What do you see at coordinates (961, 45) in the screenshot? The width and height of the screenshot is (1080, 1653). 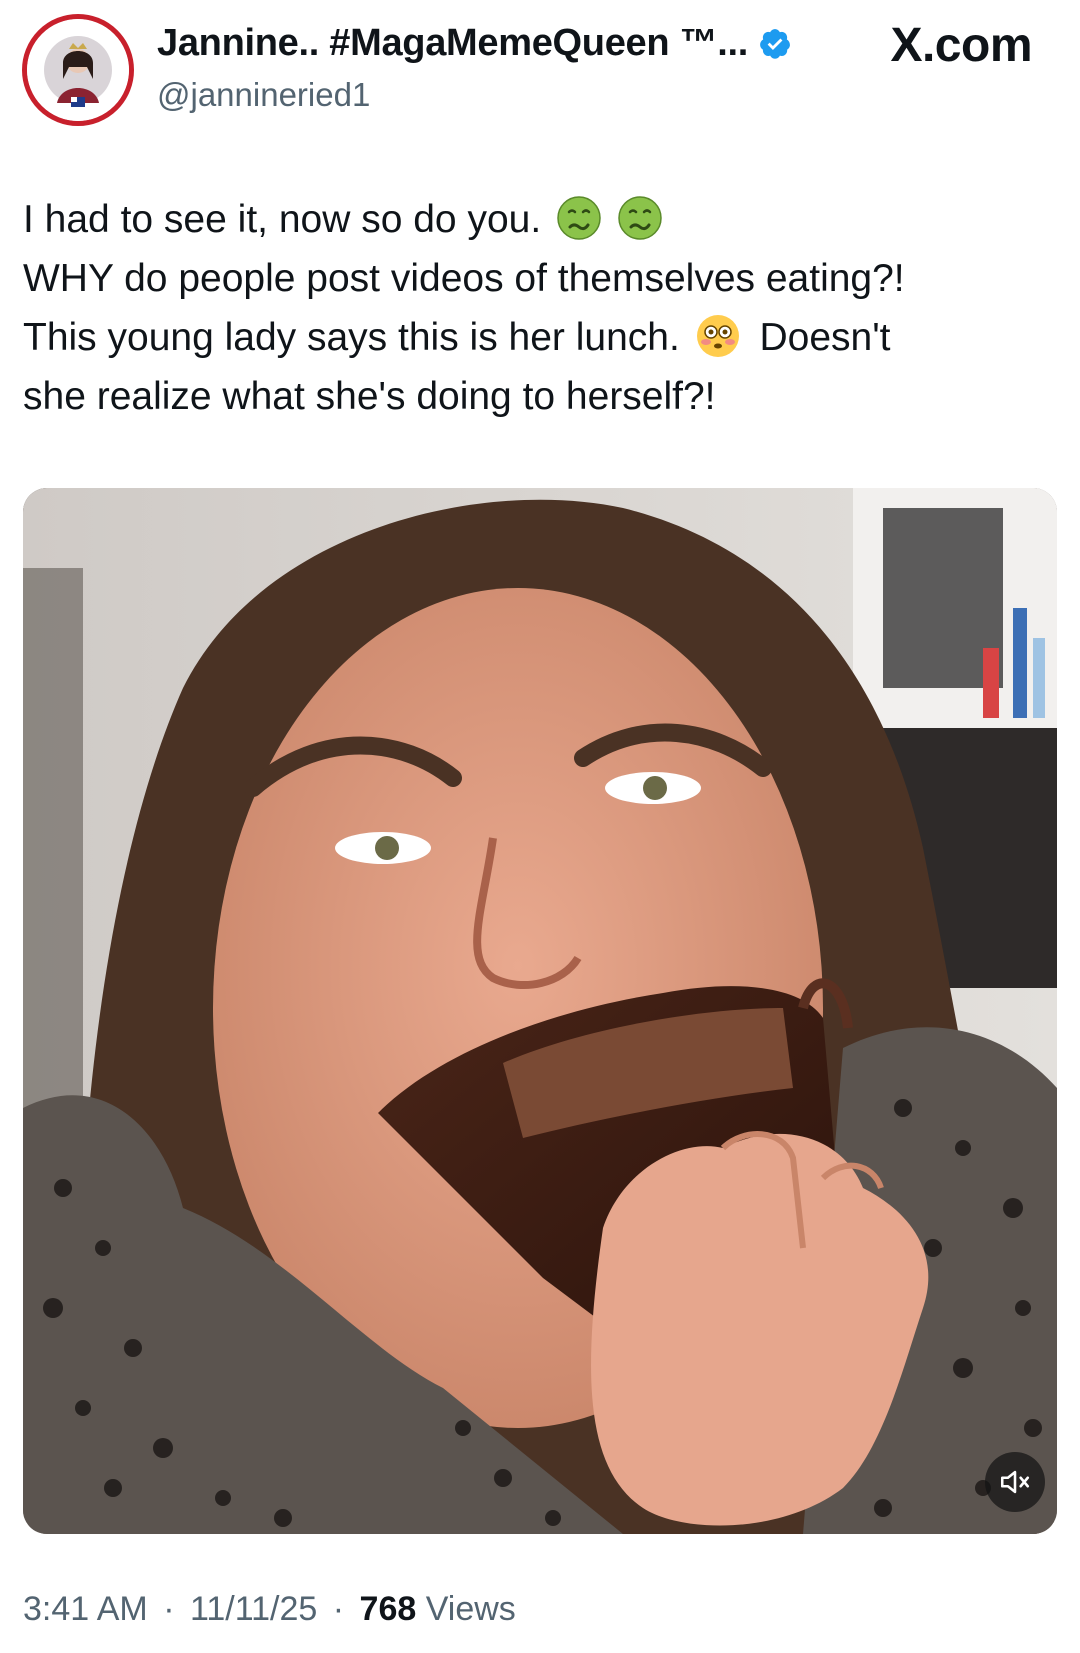 I see `source-label: X.com` at bounding box center [961, 45].